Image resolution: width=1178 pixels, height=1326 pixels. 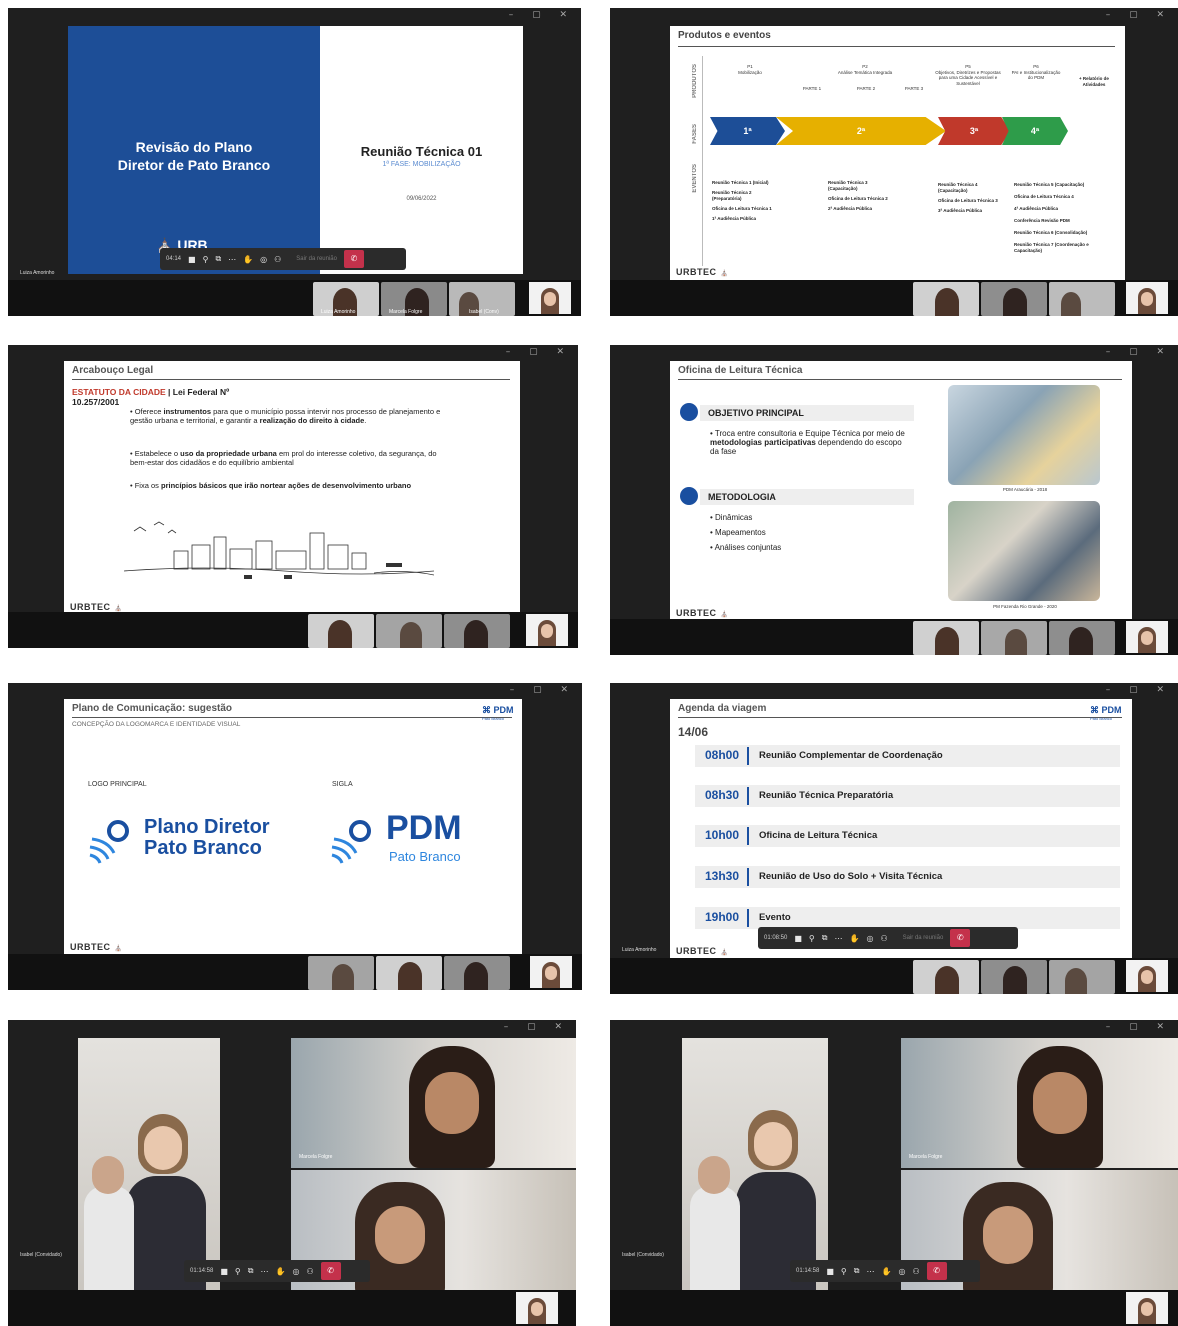 What do you see at coordinates (812, 88) in the screenshot?
I see `product-parte1: PARTE 1` at bounding box center [812, 88].